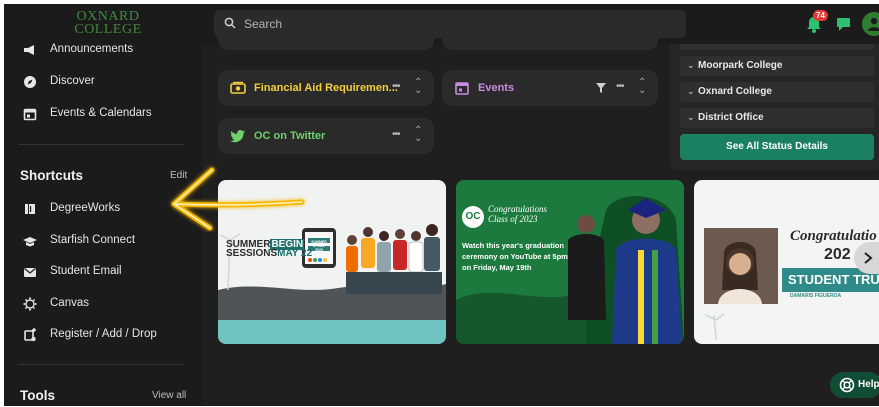 The image size is (879, 407). I want to click on see-all-status-button: See All Status Details, so click(777, 147).